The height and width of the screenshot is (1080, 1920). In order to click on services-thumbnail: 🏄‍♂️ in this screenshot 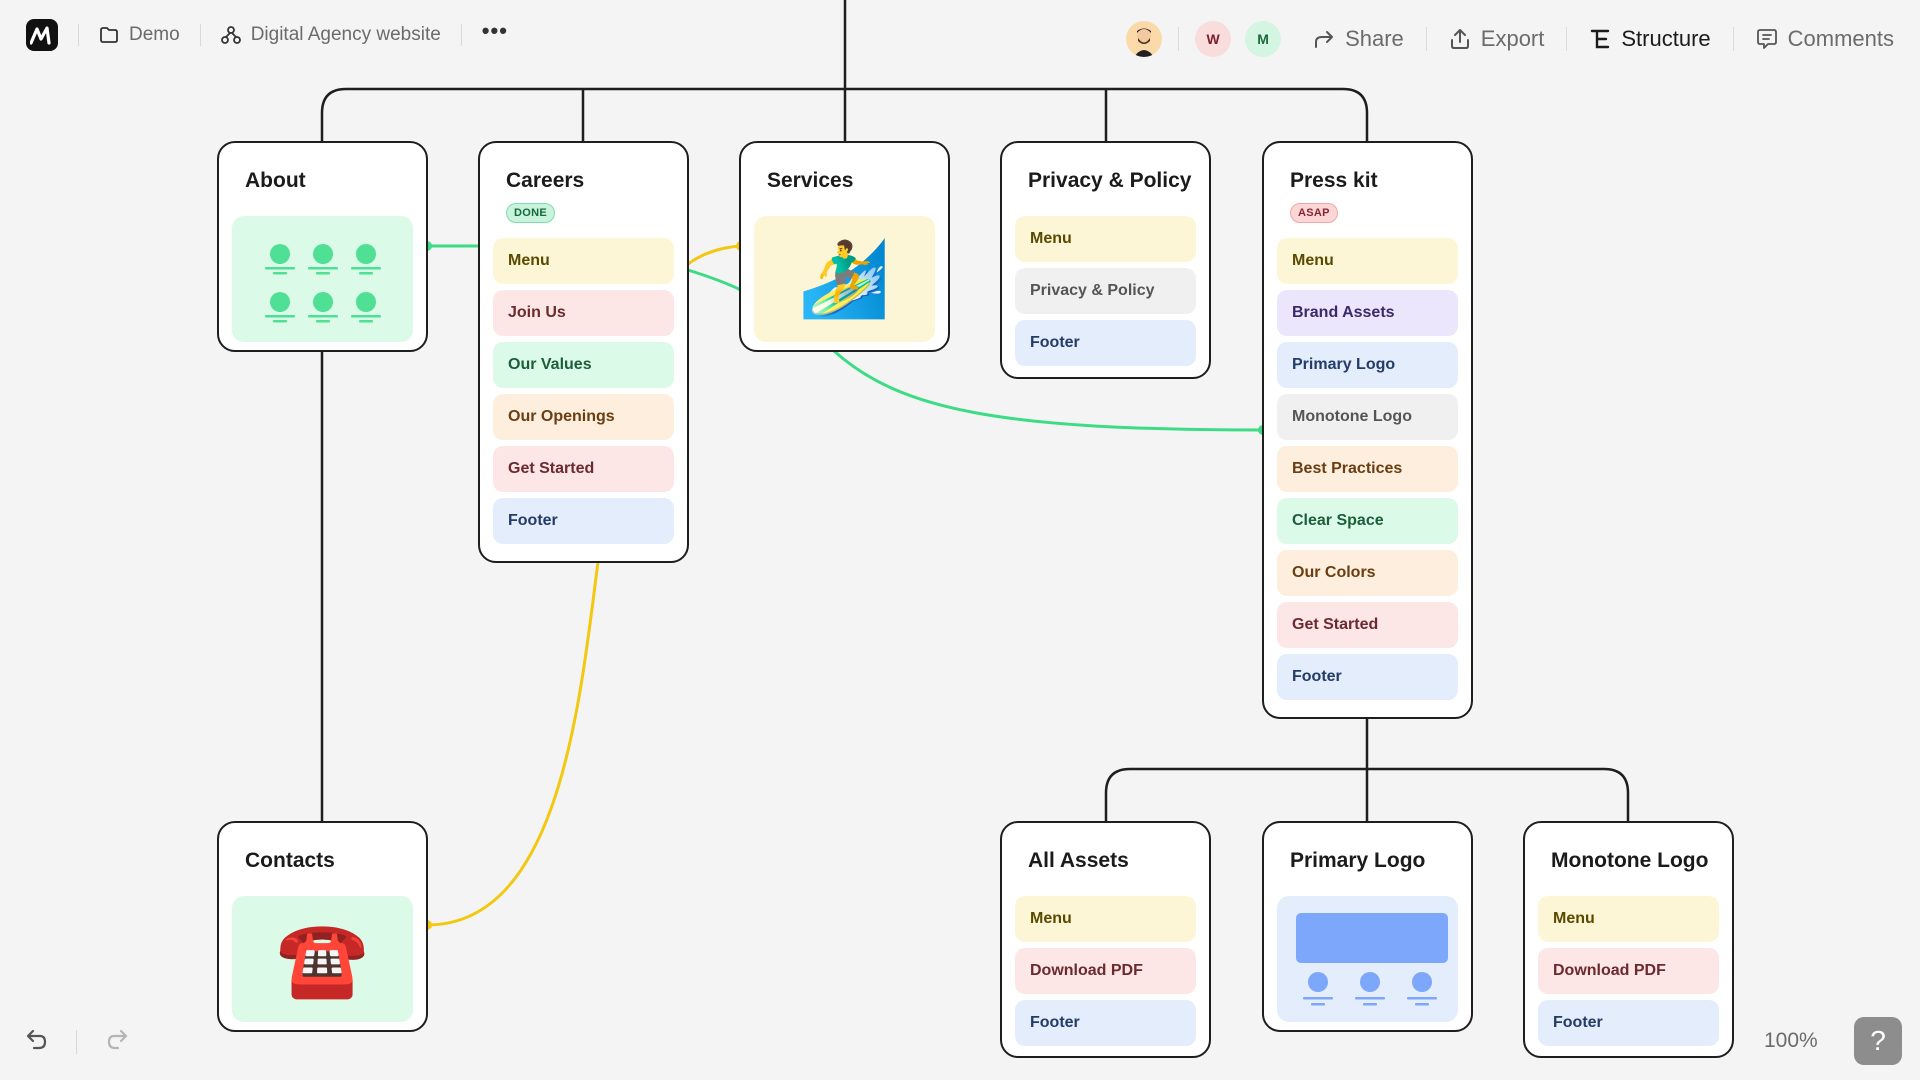, I will do `click(844, 279)`.